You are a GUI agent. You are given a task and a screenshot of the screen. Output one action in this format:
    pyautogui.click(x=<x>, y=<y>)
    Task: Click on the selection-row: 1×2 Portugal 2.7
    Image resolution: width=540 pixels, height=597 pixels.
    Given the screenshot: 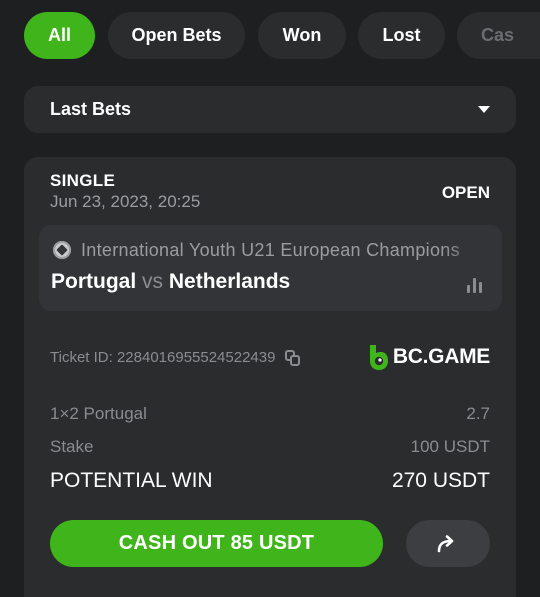 What is the action you would take?
    pyautogui.click(x=270, y=414)
    